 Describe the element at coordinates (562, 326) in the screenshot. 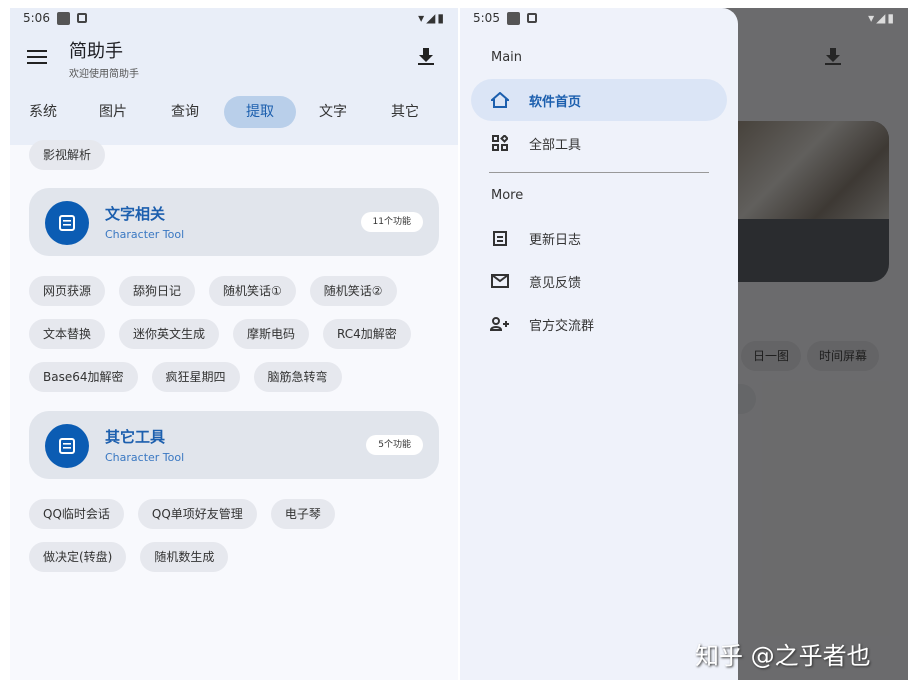

I see `drawer-item-label: 官方交流群` at that location.